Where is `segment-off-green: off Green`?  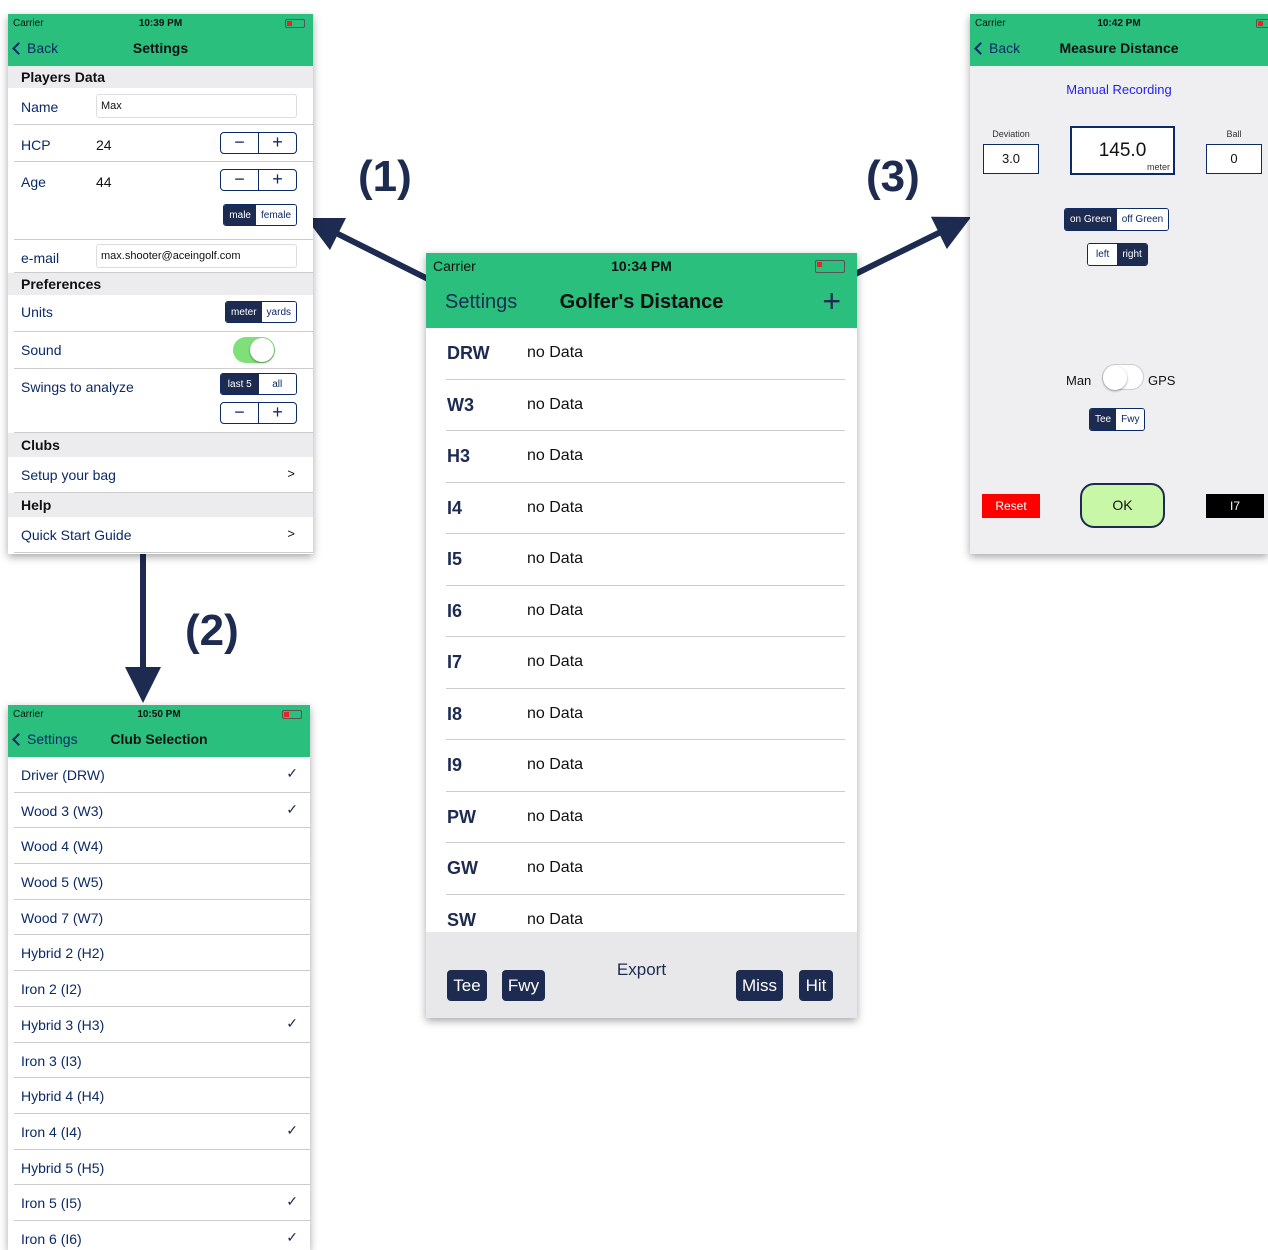
segment-off-green: off Green is located at coordinates (1142, 219).